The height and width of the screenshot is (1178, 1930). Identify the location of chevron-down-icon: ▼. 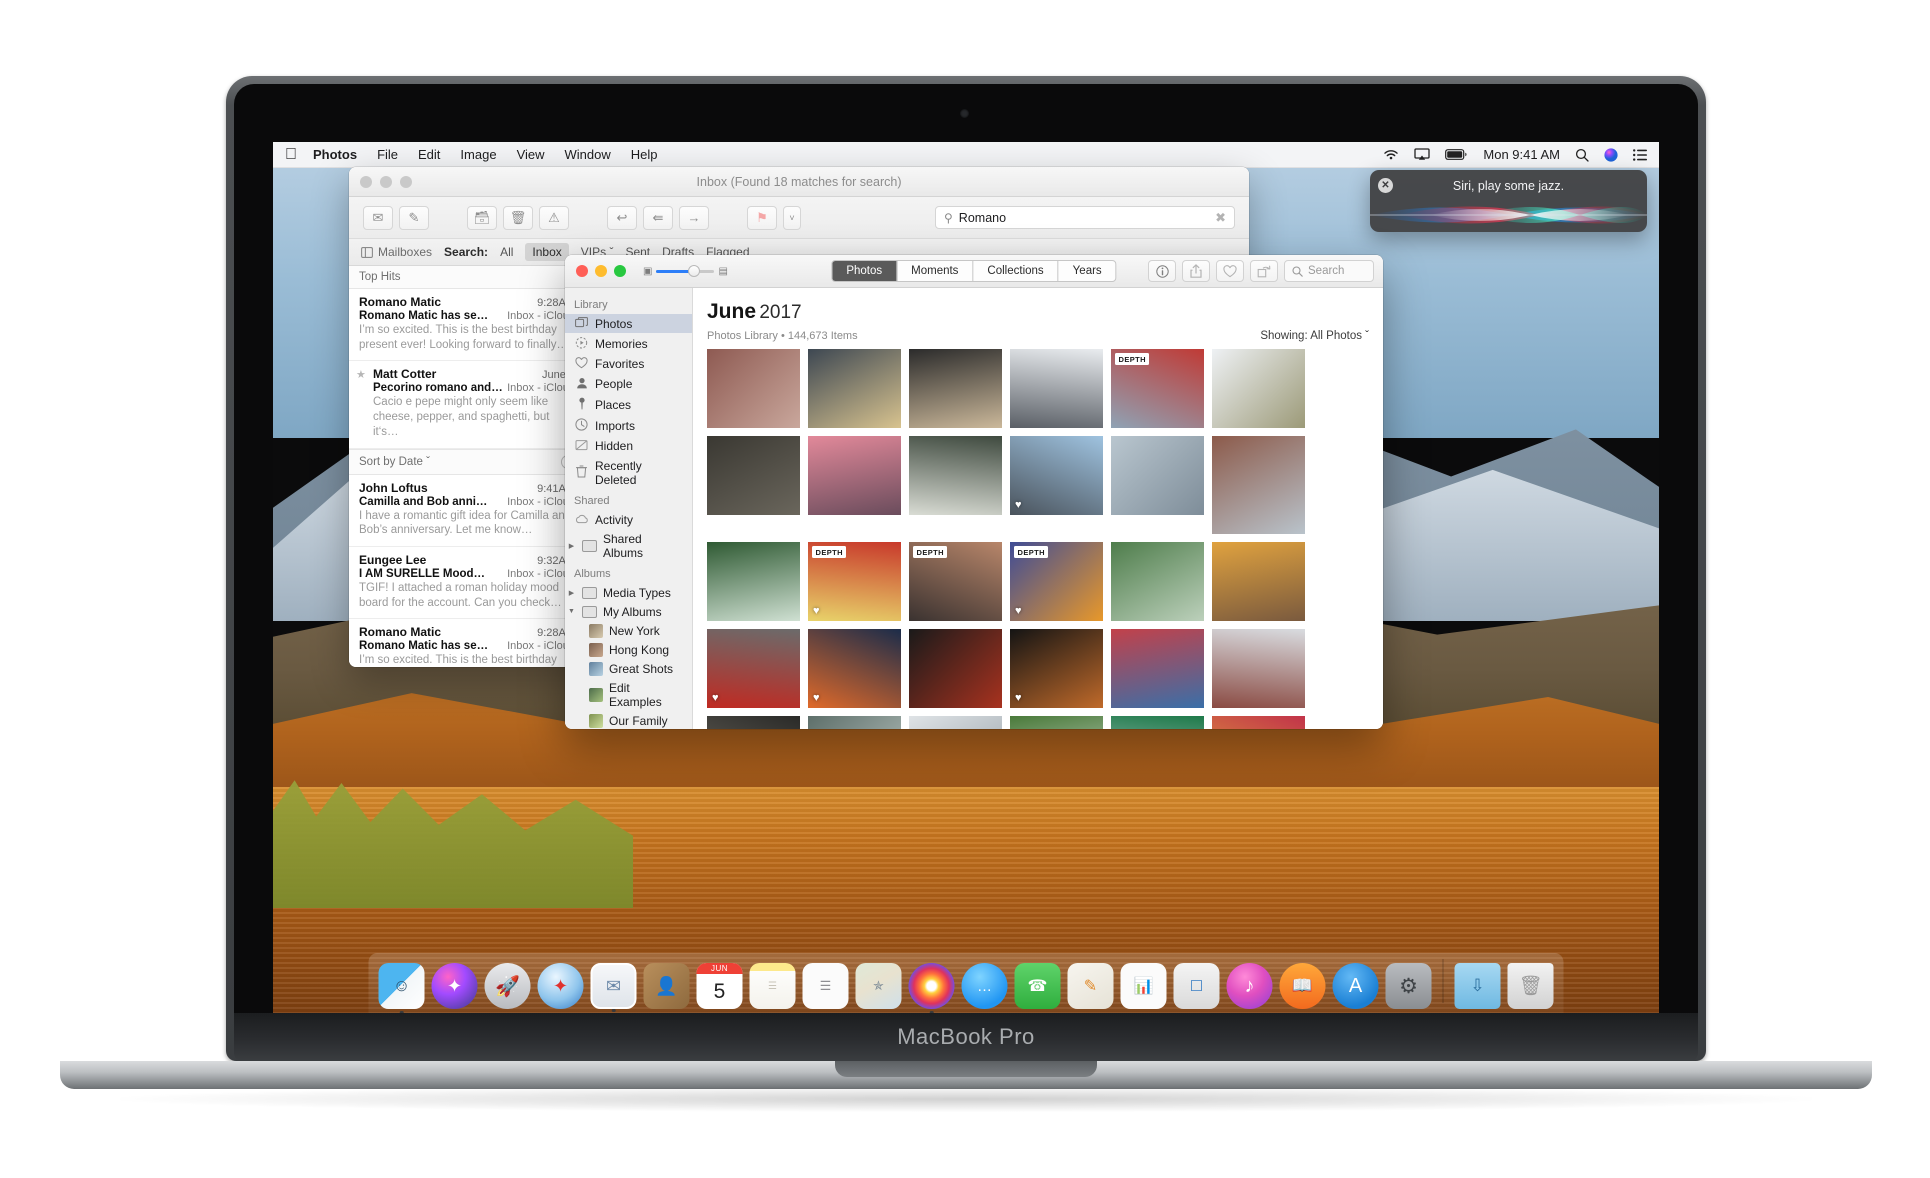
(571, 611).